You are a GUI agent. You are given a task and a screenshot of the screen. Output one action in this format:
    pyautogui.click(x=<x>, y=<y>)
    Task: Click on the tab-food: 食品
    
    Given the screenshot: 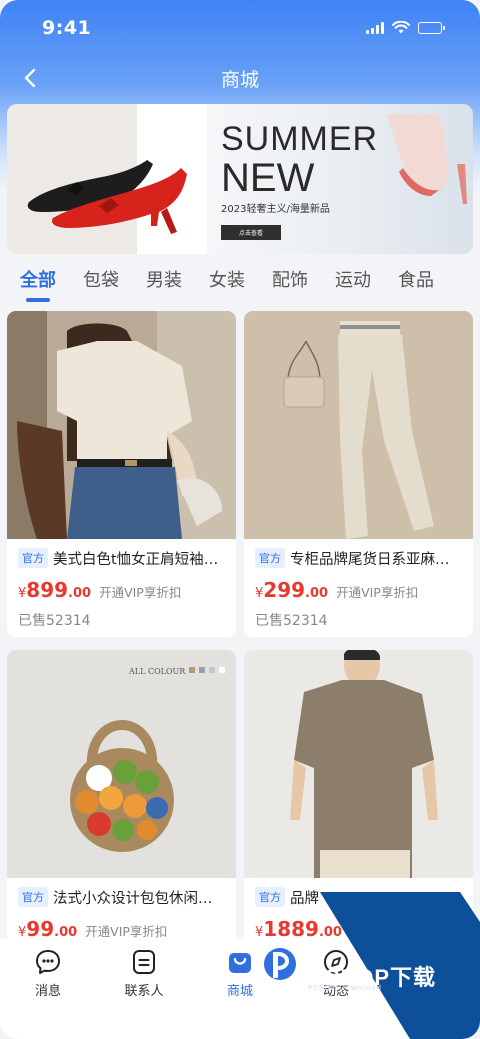 What is the action you would take?
    pyautogui.click(x=416, y=282)
    